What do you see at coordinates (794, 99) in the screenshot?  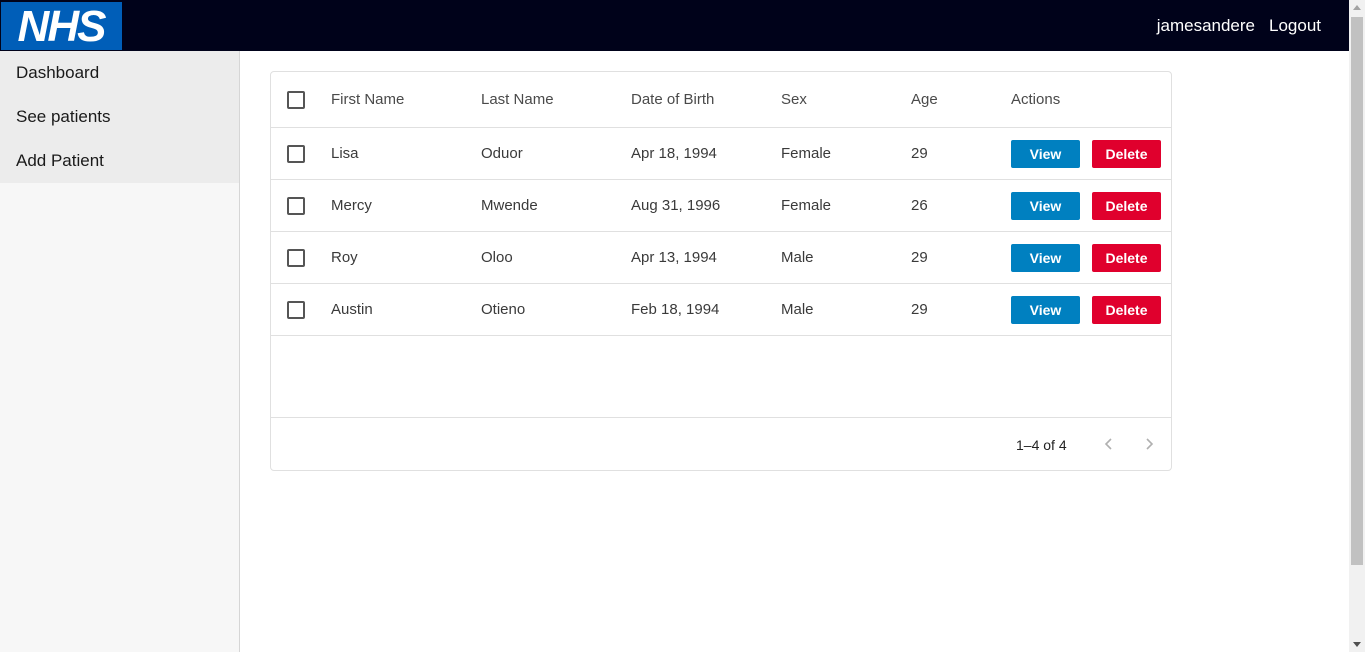 I see `column-header-sex: Sex` at bounding box center [794, 99].